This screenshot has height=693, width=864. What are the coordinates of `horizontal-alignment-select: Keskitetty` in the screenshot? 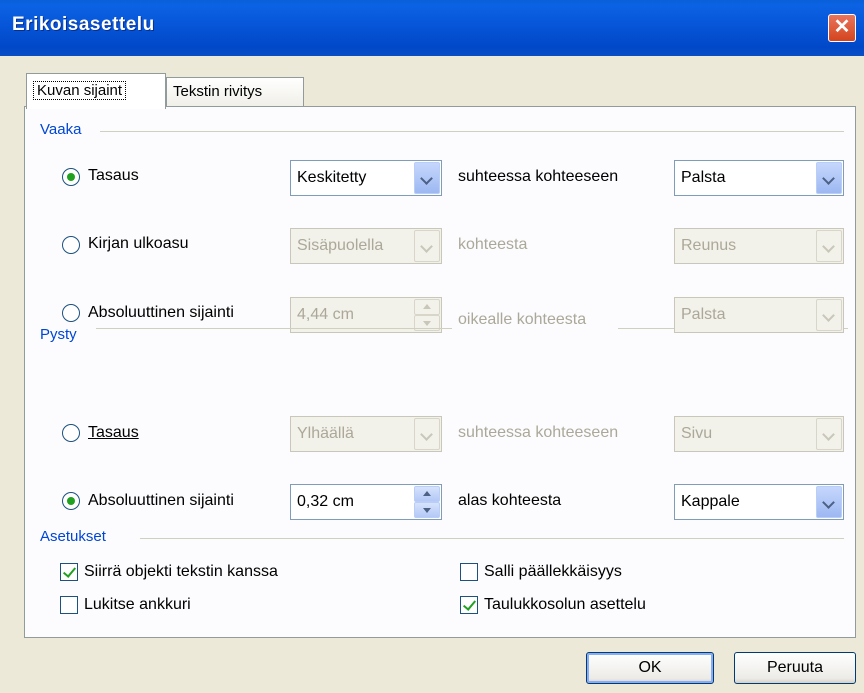 It's located at (366, 178).